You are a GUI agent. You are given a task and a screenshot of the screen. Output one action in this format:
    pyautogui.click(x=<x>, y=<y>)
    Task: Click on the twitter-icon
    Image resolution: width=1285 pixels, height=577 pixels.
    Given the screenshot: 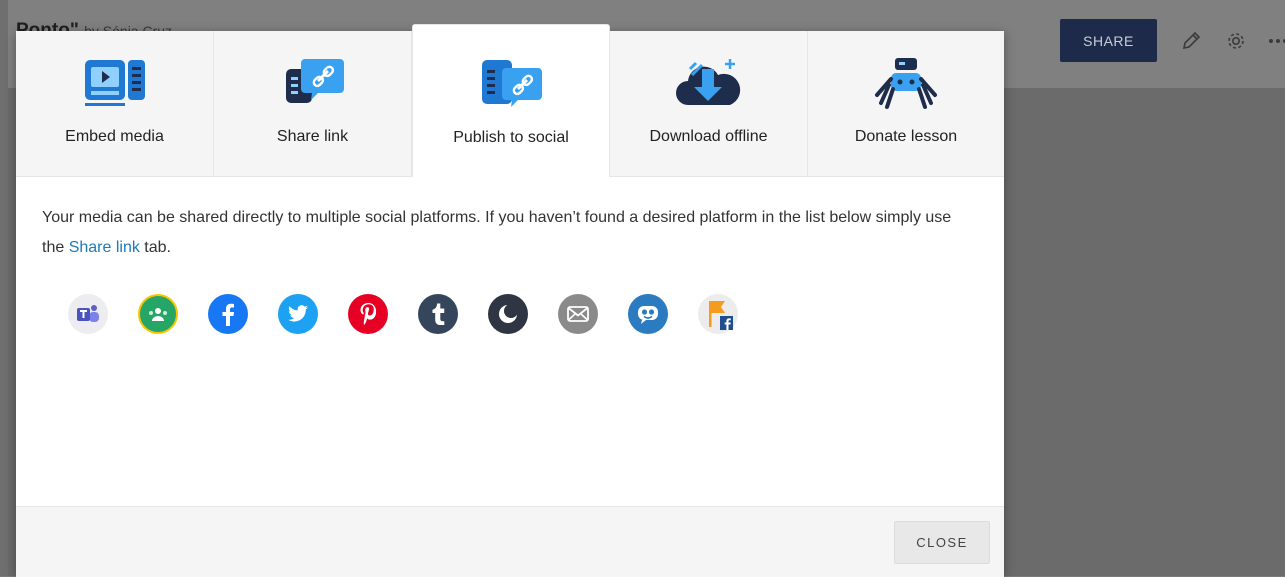 What is the action you would take?
    pyautogui.click(x=298, y=314)
    